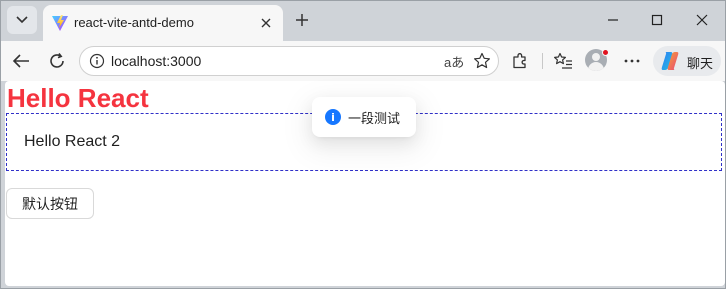 This screenshot has height=289, width=726. I want to click on more-icon, so click(632, 61).